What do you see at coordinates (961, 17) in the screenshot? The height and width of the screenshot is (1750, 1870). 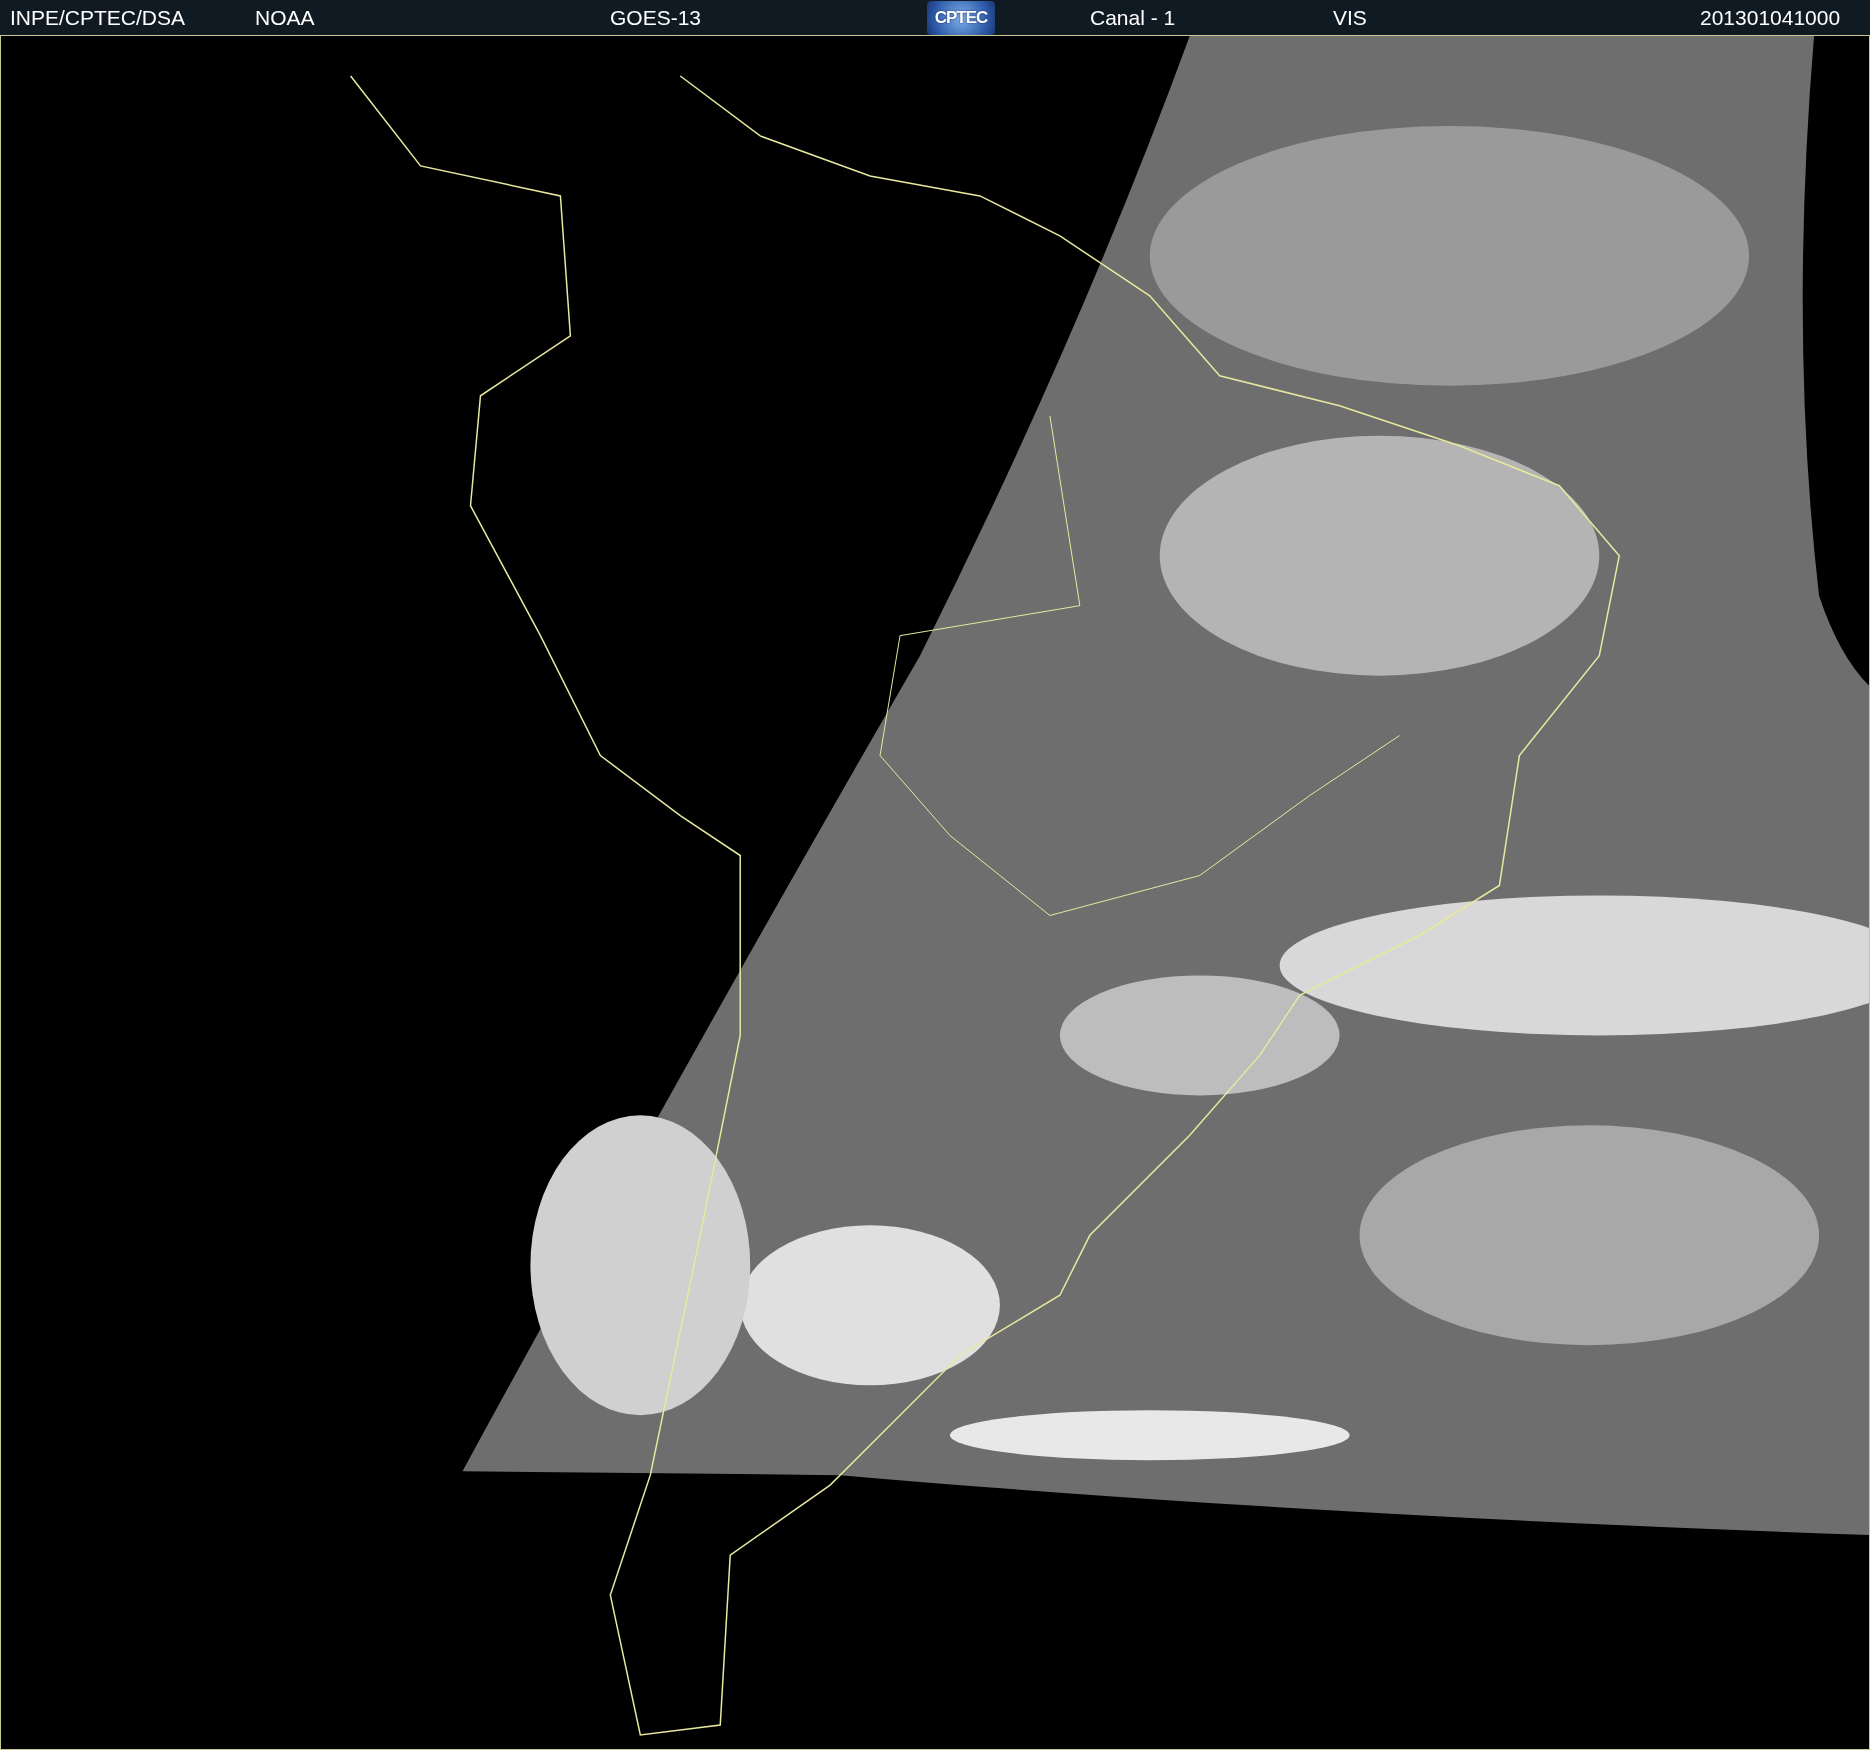 I see `logo: CPTEC` at bounding box center [961, 17].